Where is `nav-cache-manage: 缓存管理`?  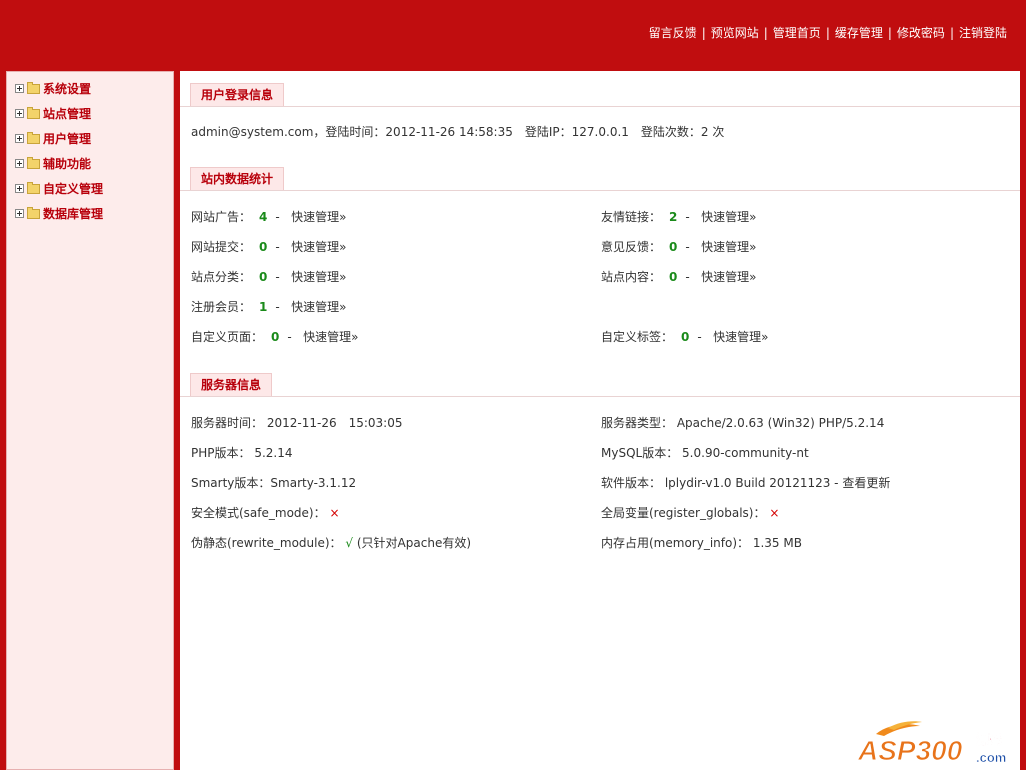
nav-cache-manage: 缓存管理 is located at coordinates (859, 33).